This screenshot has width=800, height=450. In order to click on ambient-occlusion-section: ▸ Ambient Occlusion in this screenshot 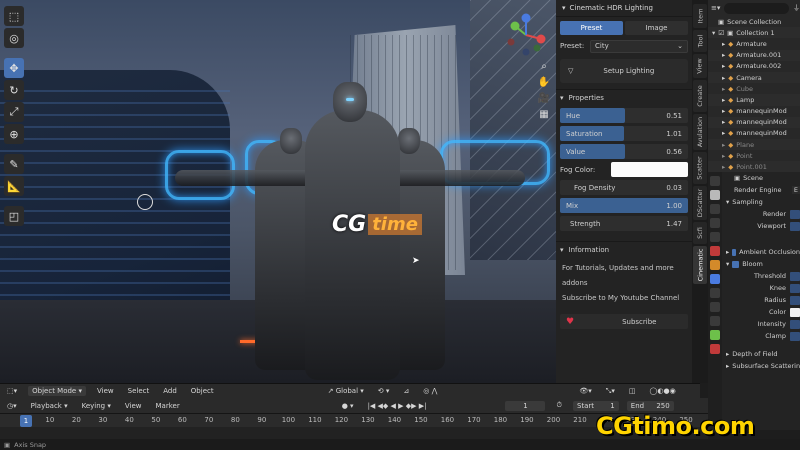, I will do `click(762, 252)`.